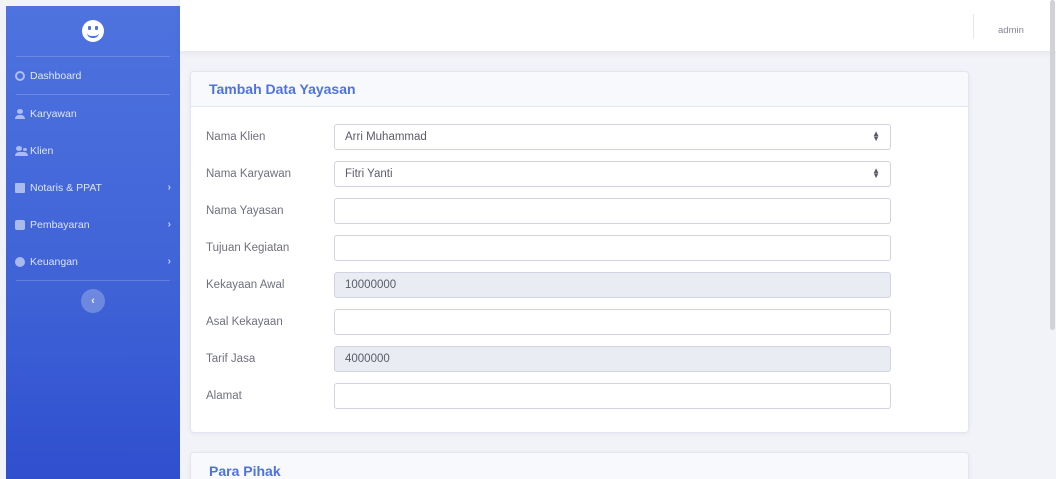 The width and height of the screenshot is (1056, 479). I want to click on asal-kekayaan-input, so click(612, 322).